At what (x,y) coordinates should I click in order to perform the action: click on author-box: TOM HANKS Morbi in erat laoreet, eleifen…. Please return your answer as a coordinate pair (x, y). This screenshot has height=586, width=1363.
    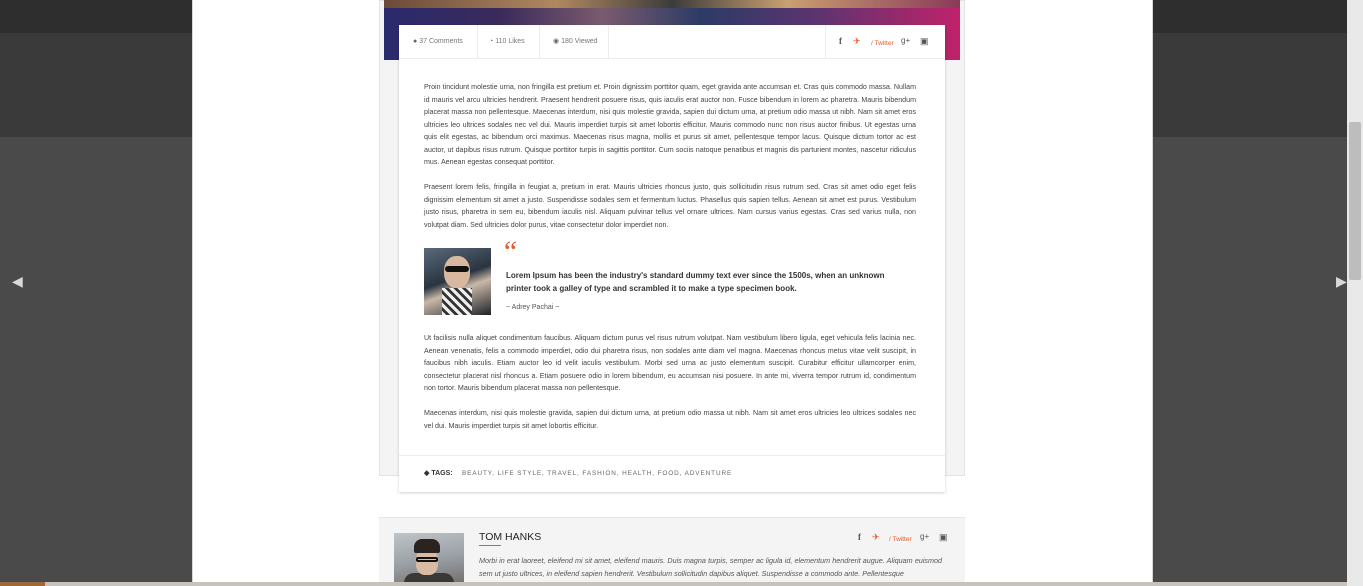
    Looking at the image, I should click on (672, 551).